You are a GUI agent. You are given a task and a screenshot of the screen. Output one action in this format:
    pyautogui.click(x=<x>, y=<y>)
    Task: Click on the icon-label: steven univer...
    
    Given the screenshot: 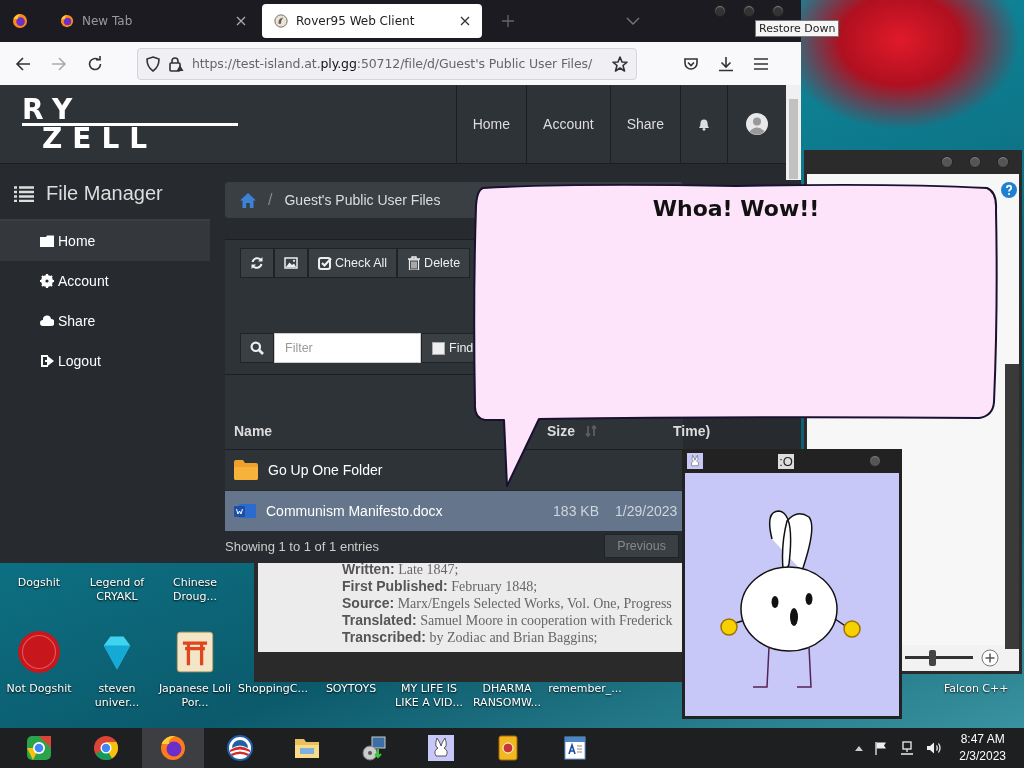 What is the action you would take?
    pyautogui.click(x=117, y=696)
    